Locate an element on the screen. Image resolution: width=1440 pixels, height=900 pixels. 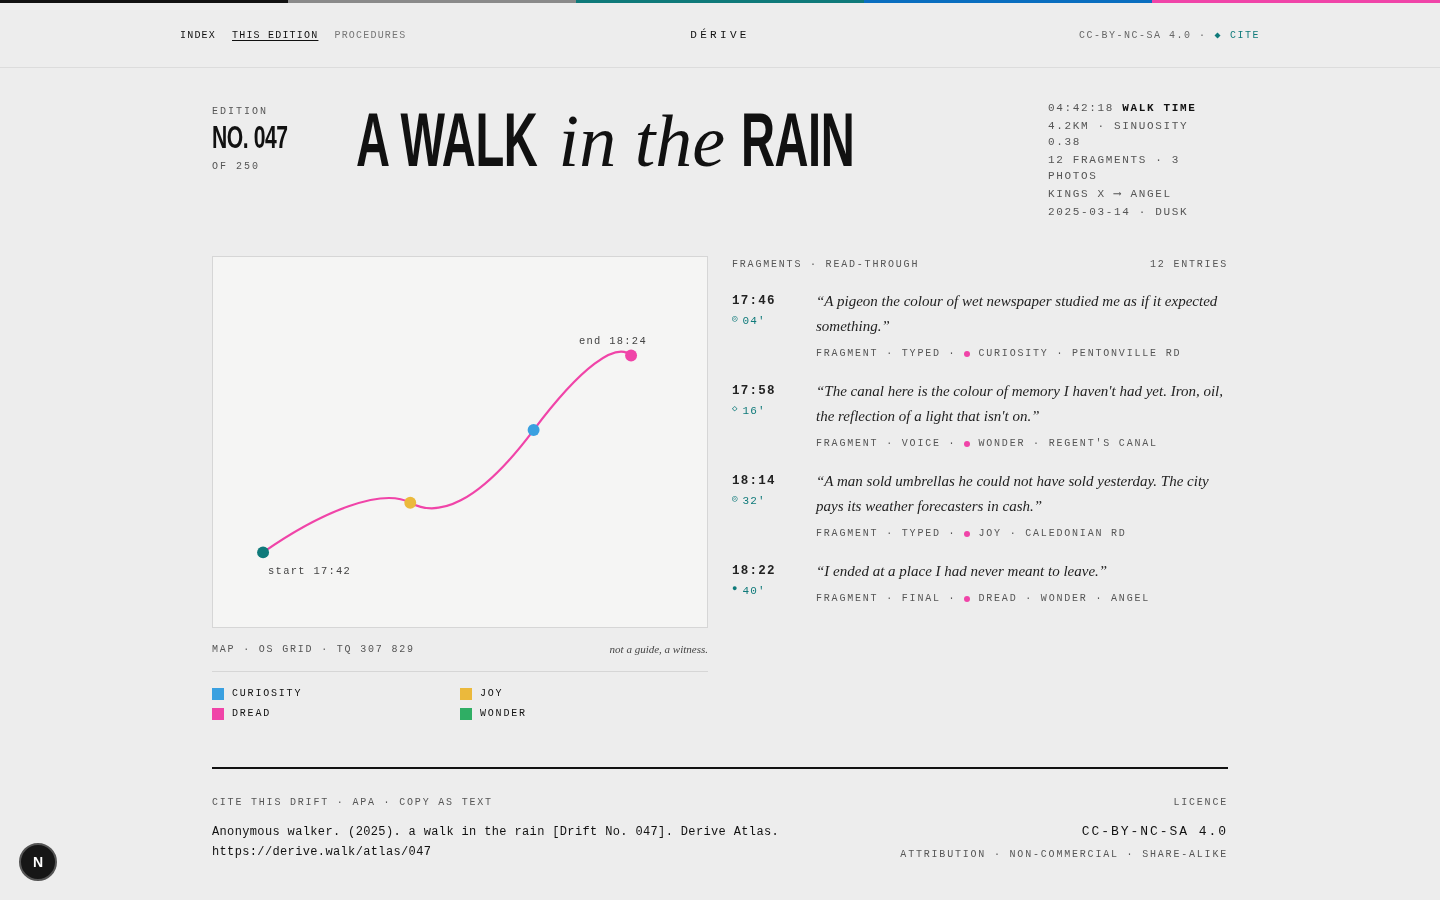
edition-title: A WALK in the RAIN is located at coordinates (606, 140).